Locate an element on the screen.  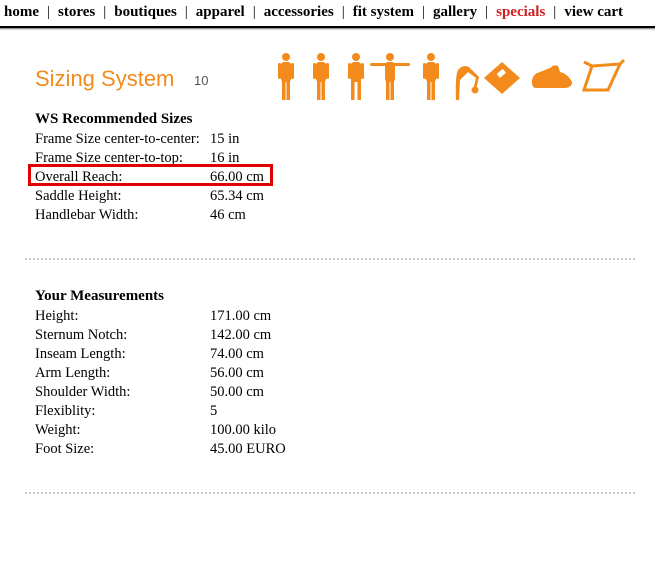
recommended-label: Handlebar Width: is located at coordinates (87, 215).